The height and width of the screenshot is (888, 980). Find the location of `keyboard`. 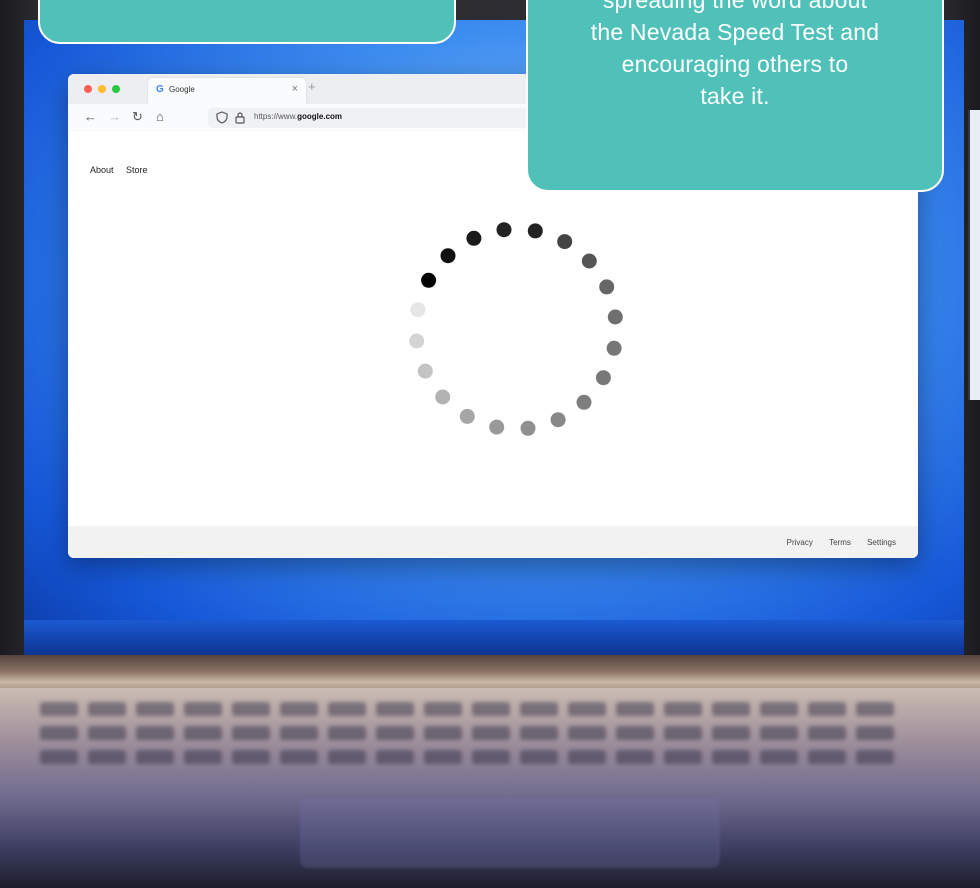

keyboard is located at coordinates (490, 747).